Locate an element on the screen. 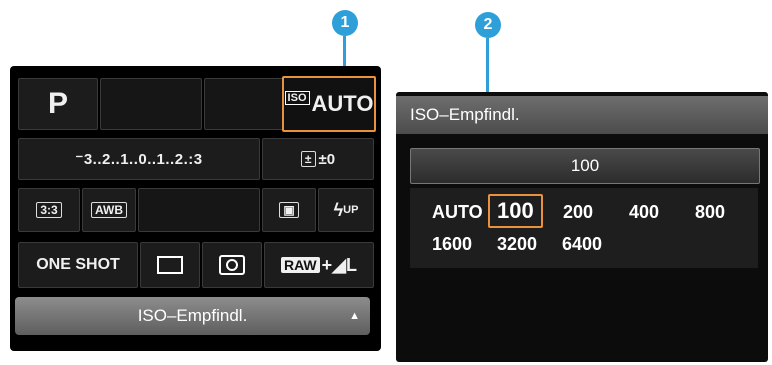 Image resolution: width=772 pixels, height=365 pixels. callout-2-badge: 2 is located at coordinates (488, 25).